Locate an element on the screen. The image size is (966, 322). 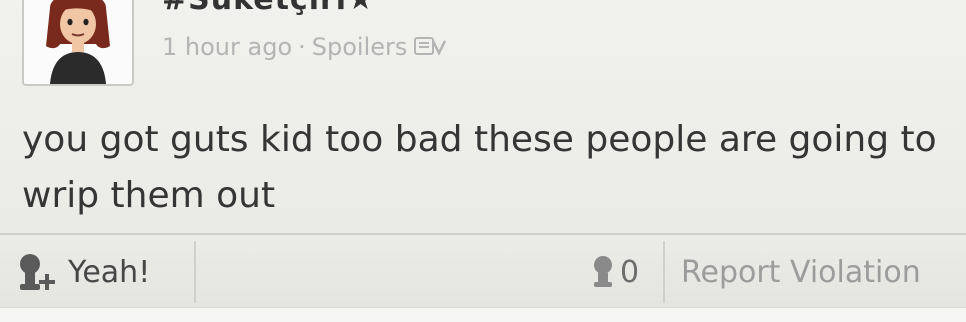
yeah-add-icon is located at coordinates (37, 272).